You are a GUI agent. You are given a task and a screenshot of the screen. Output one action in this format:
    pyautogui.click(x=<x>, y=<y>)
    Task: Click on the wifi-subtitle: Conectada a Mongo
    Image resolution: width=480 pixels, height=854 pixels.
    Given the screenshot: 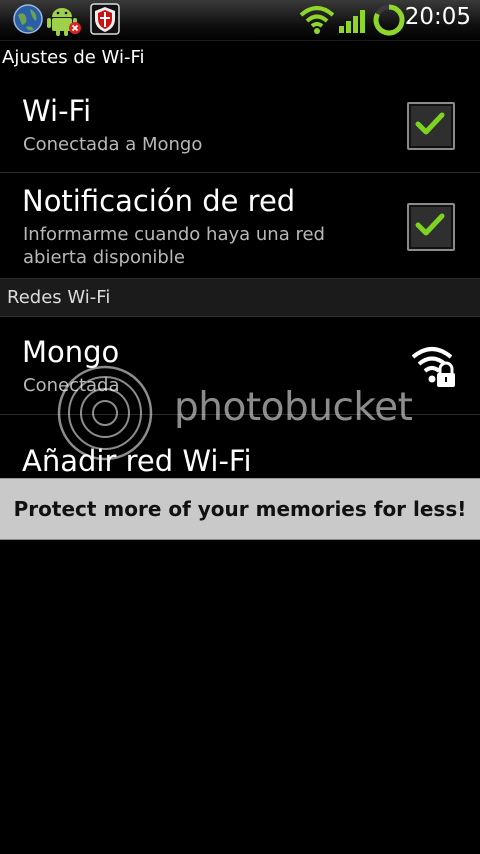 What is the action you would take?
    pyautogui.click(x=113, y=144)
    